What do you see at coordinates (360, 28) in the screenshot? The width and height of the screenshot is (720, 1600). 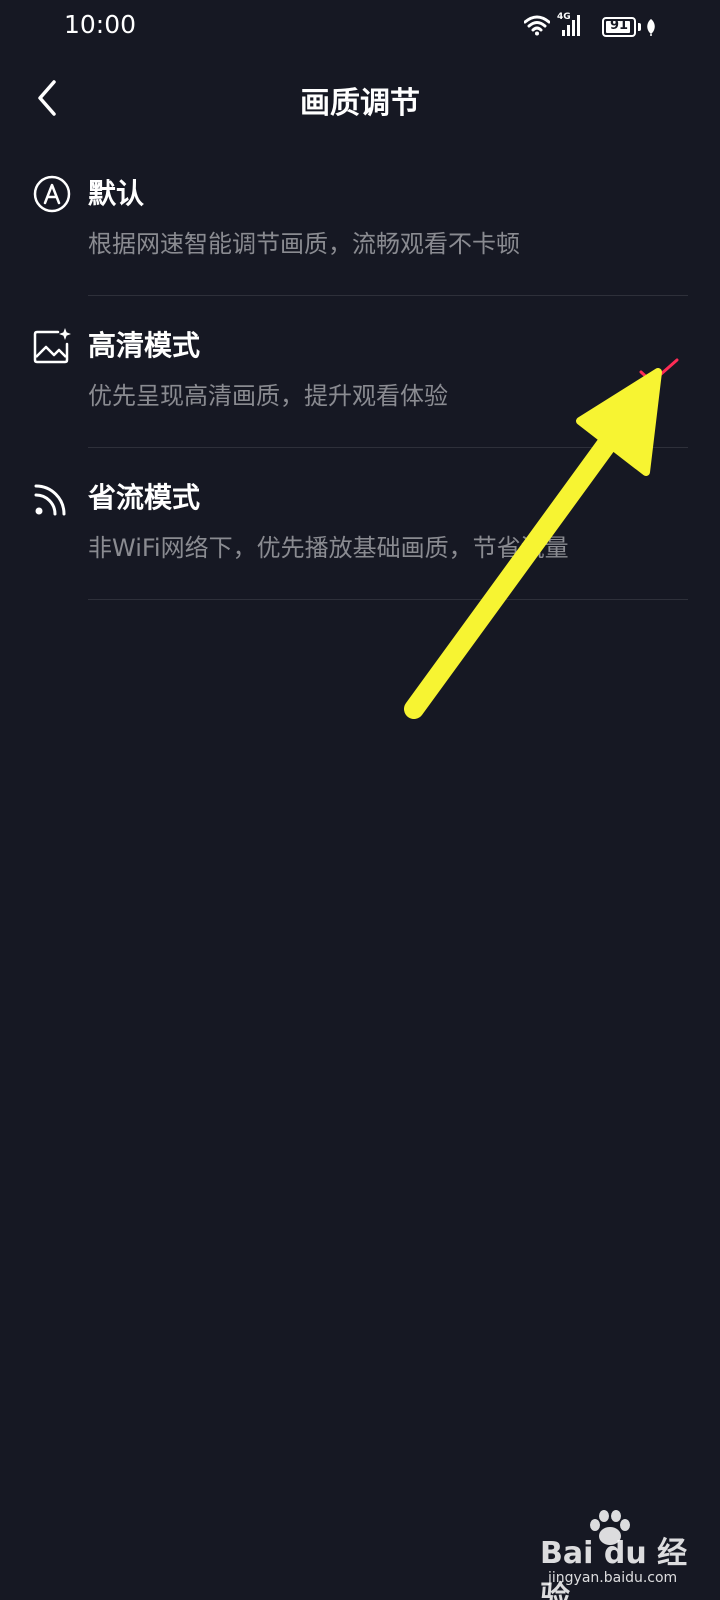 I see `status-bar: 10:00 4G 91` at bounding box center [360, 28].